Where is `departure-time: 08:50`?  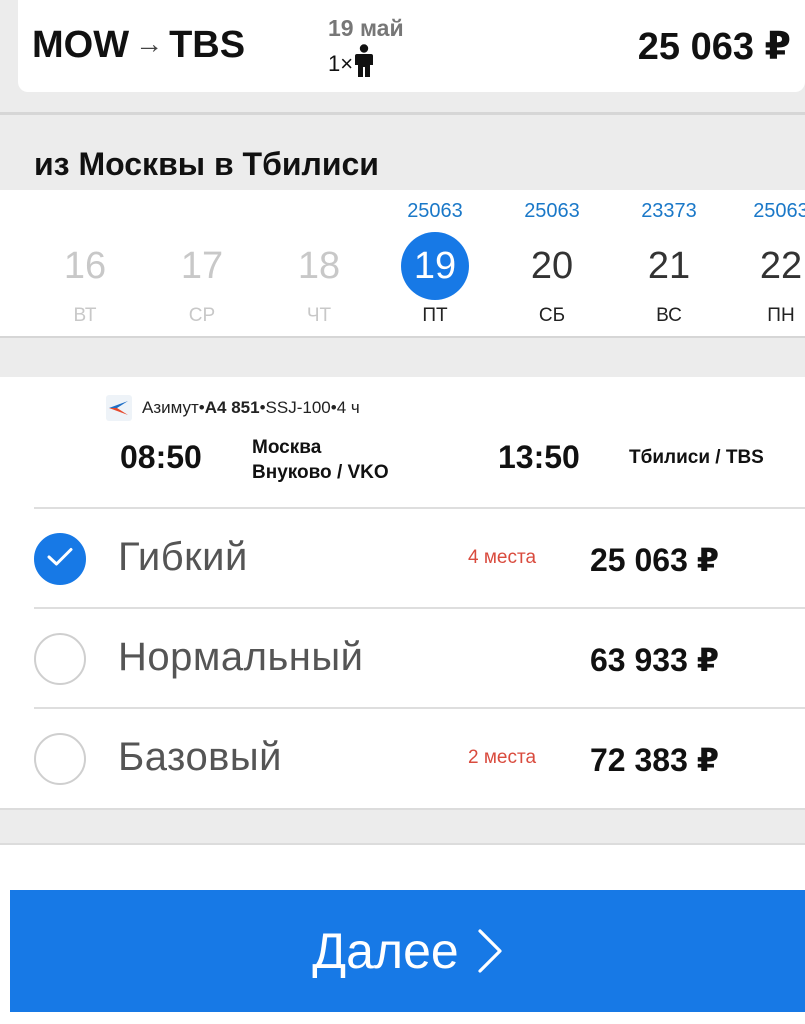
departure-time: 08:50 is located at coordinates (161, 457).